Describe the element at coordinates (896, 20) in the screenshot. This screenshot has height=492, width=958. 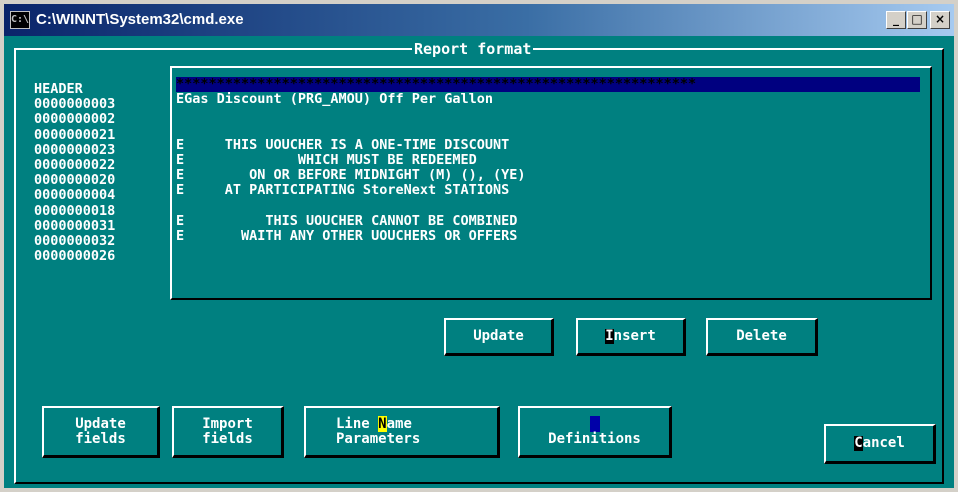
I see `minimize-button: _` at that location.